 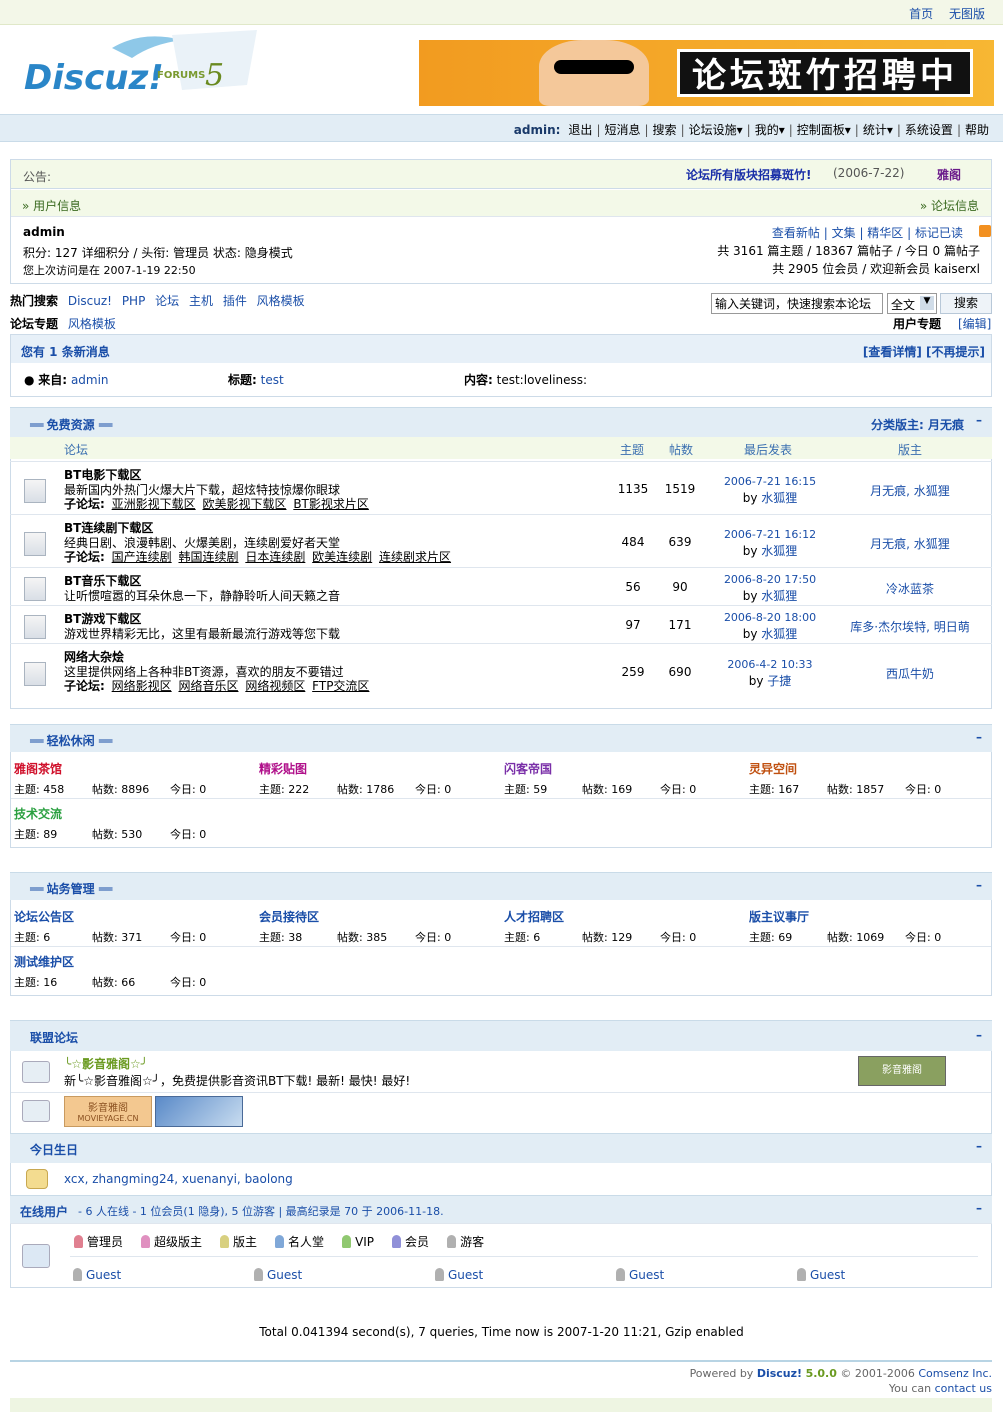 I want to click on forum-name: 版主议事厅, so click(x=845, y=916).